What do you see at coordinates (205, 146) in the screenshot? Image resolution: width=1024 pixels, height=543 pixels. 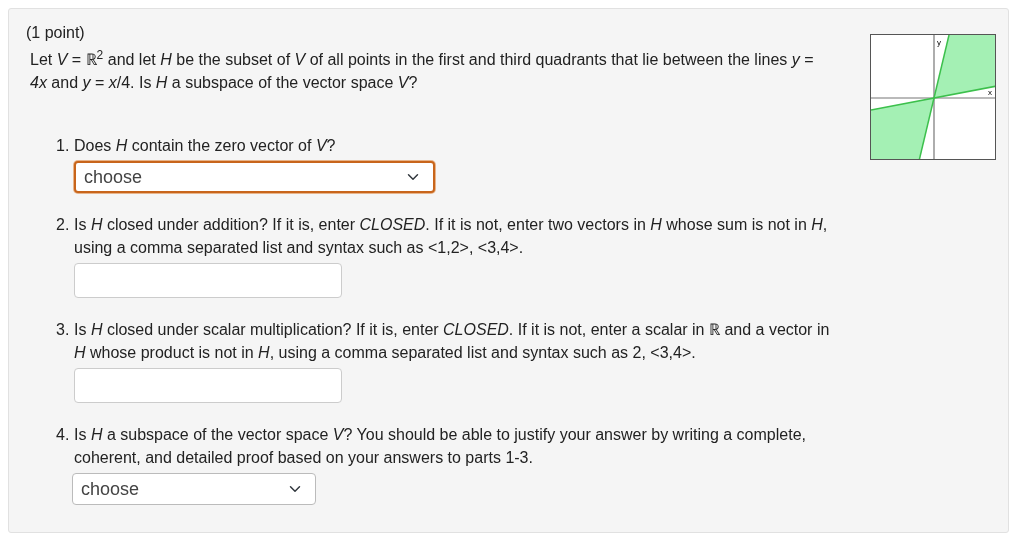 I see `question-text: Does H contain the zero vector of V?` at bounding box center [205, 146].